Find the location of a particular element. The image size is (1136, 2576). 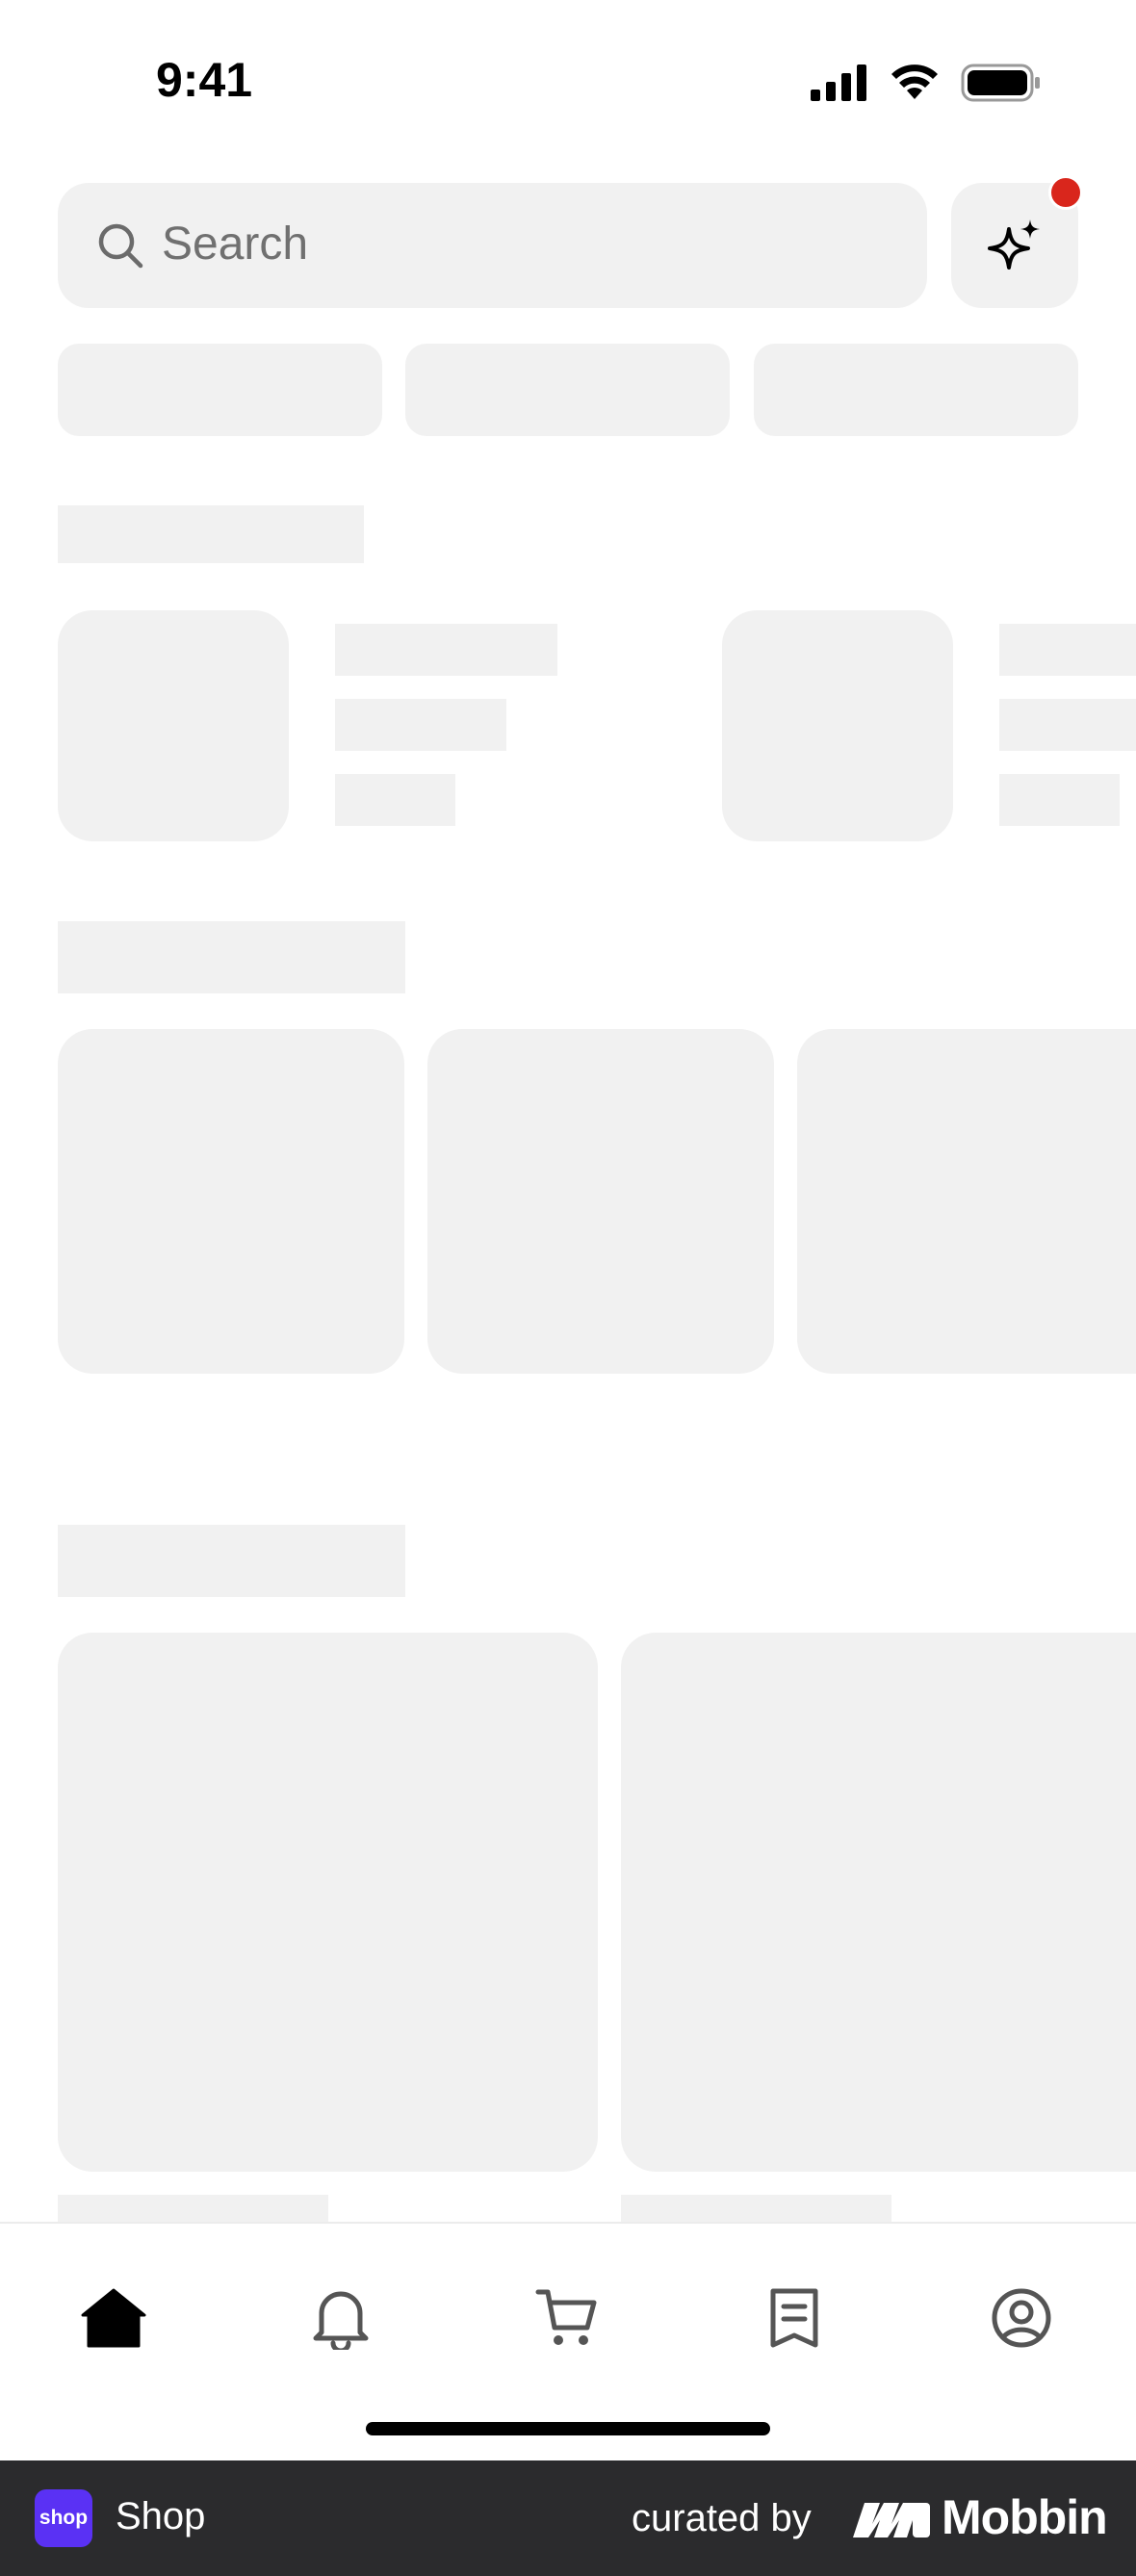

receipt-icon is located at coordinates (794, 2318).